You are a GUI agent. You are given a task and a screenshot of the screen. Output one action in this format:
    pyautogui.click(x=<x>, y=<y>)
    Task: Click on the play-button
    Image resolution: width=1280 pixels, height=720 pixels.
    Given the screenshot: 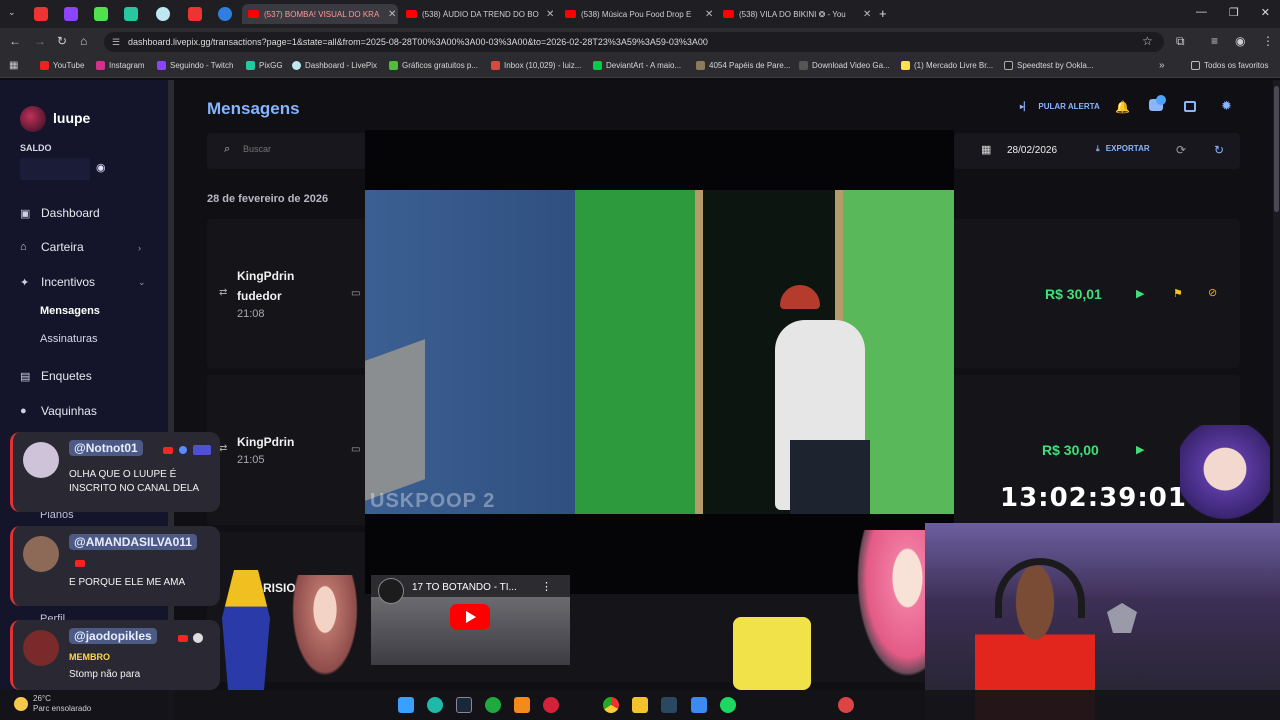 What is the action you would take?
    pyautogui.click(x=470, y=617)
    